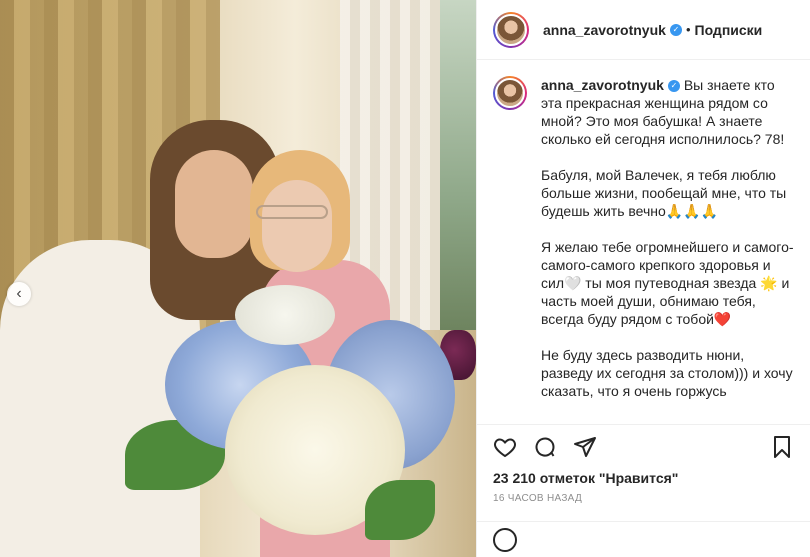  I want to click on caption-username: anna_zavorotnyuk, so click(602, 85).